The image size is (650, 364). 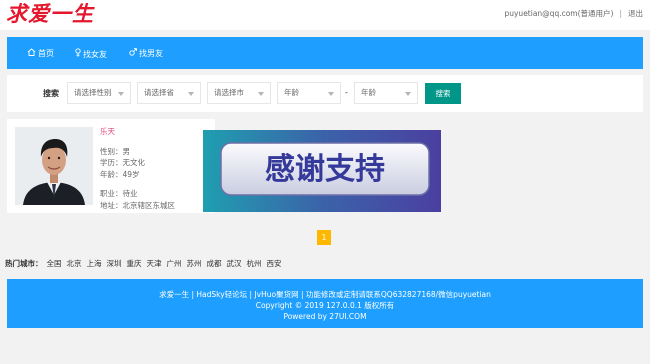 I want to click on age-range-dash: -, so click(x=346, y=92).